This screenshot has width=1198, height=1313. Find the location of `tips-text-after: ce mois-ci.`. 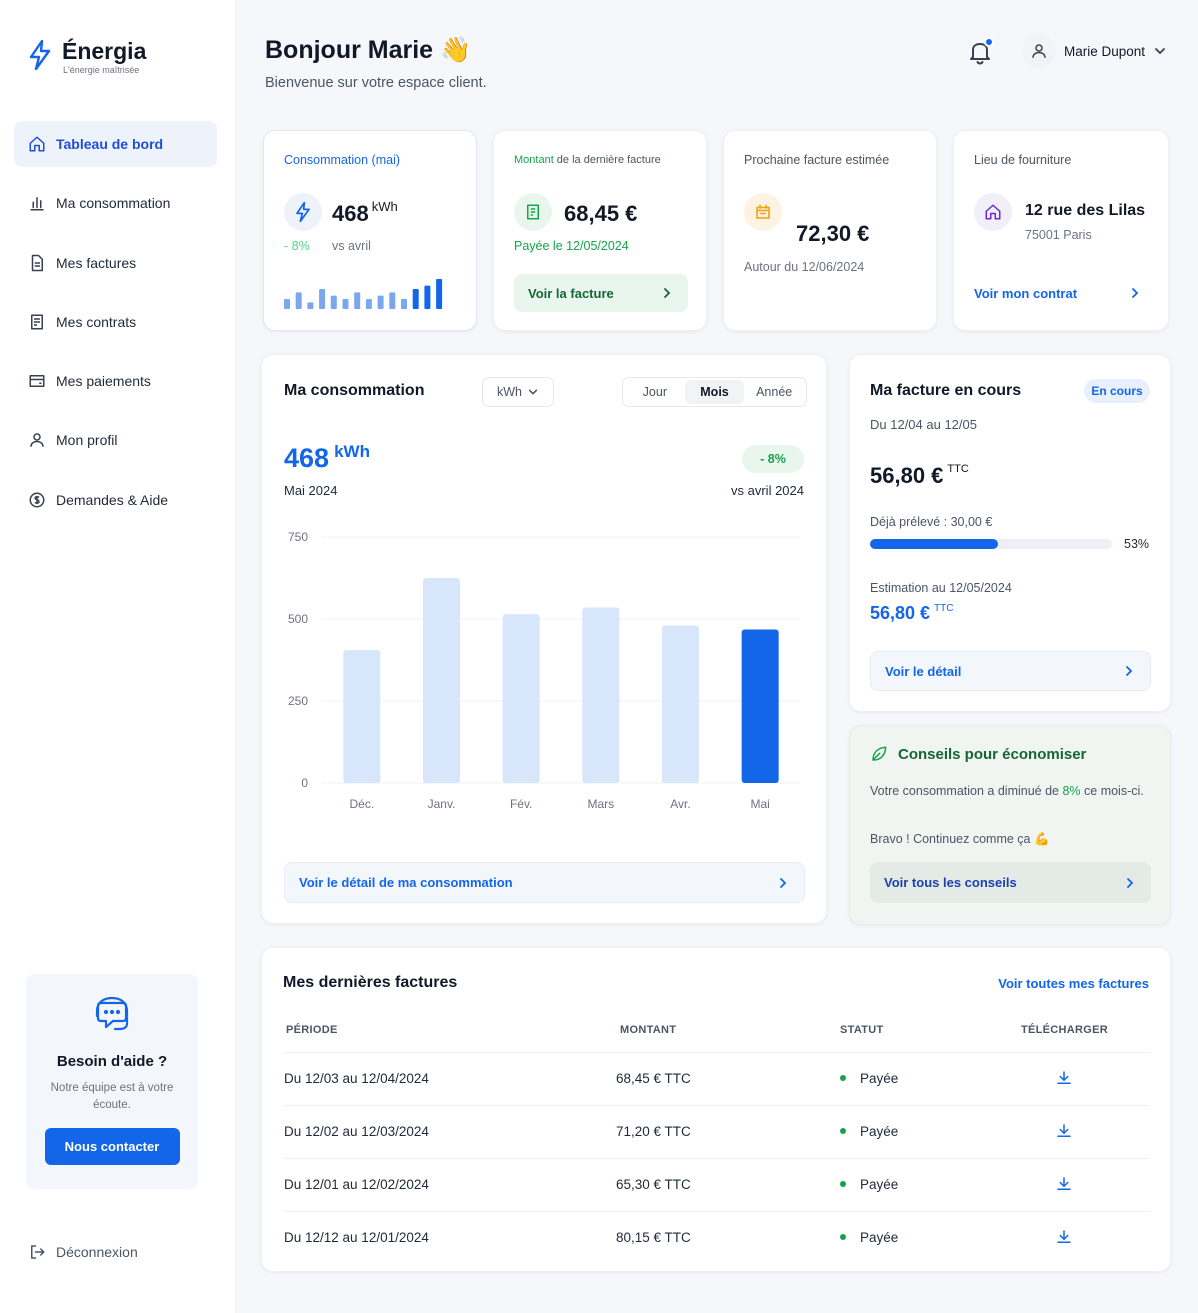

tips-text-after: ce mois-ci. is located at coordinates (1112, 791).